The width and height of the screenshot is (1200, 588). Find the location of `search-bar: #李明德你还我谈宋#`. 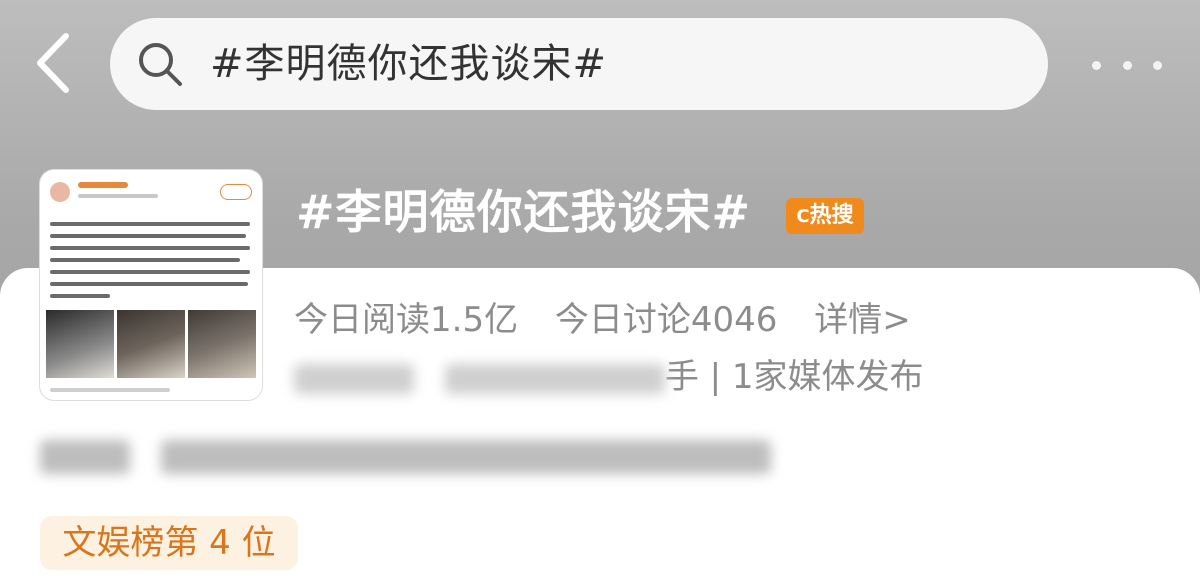

search-bar: #李明德你还我谈宋# is located at coordinates (579, 64).